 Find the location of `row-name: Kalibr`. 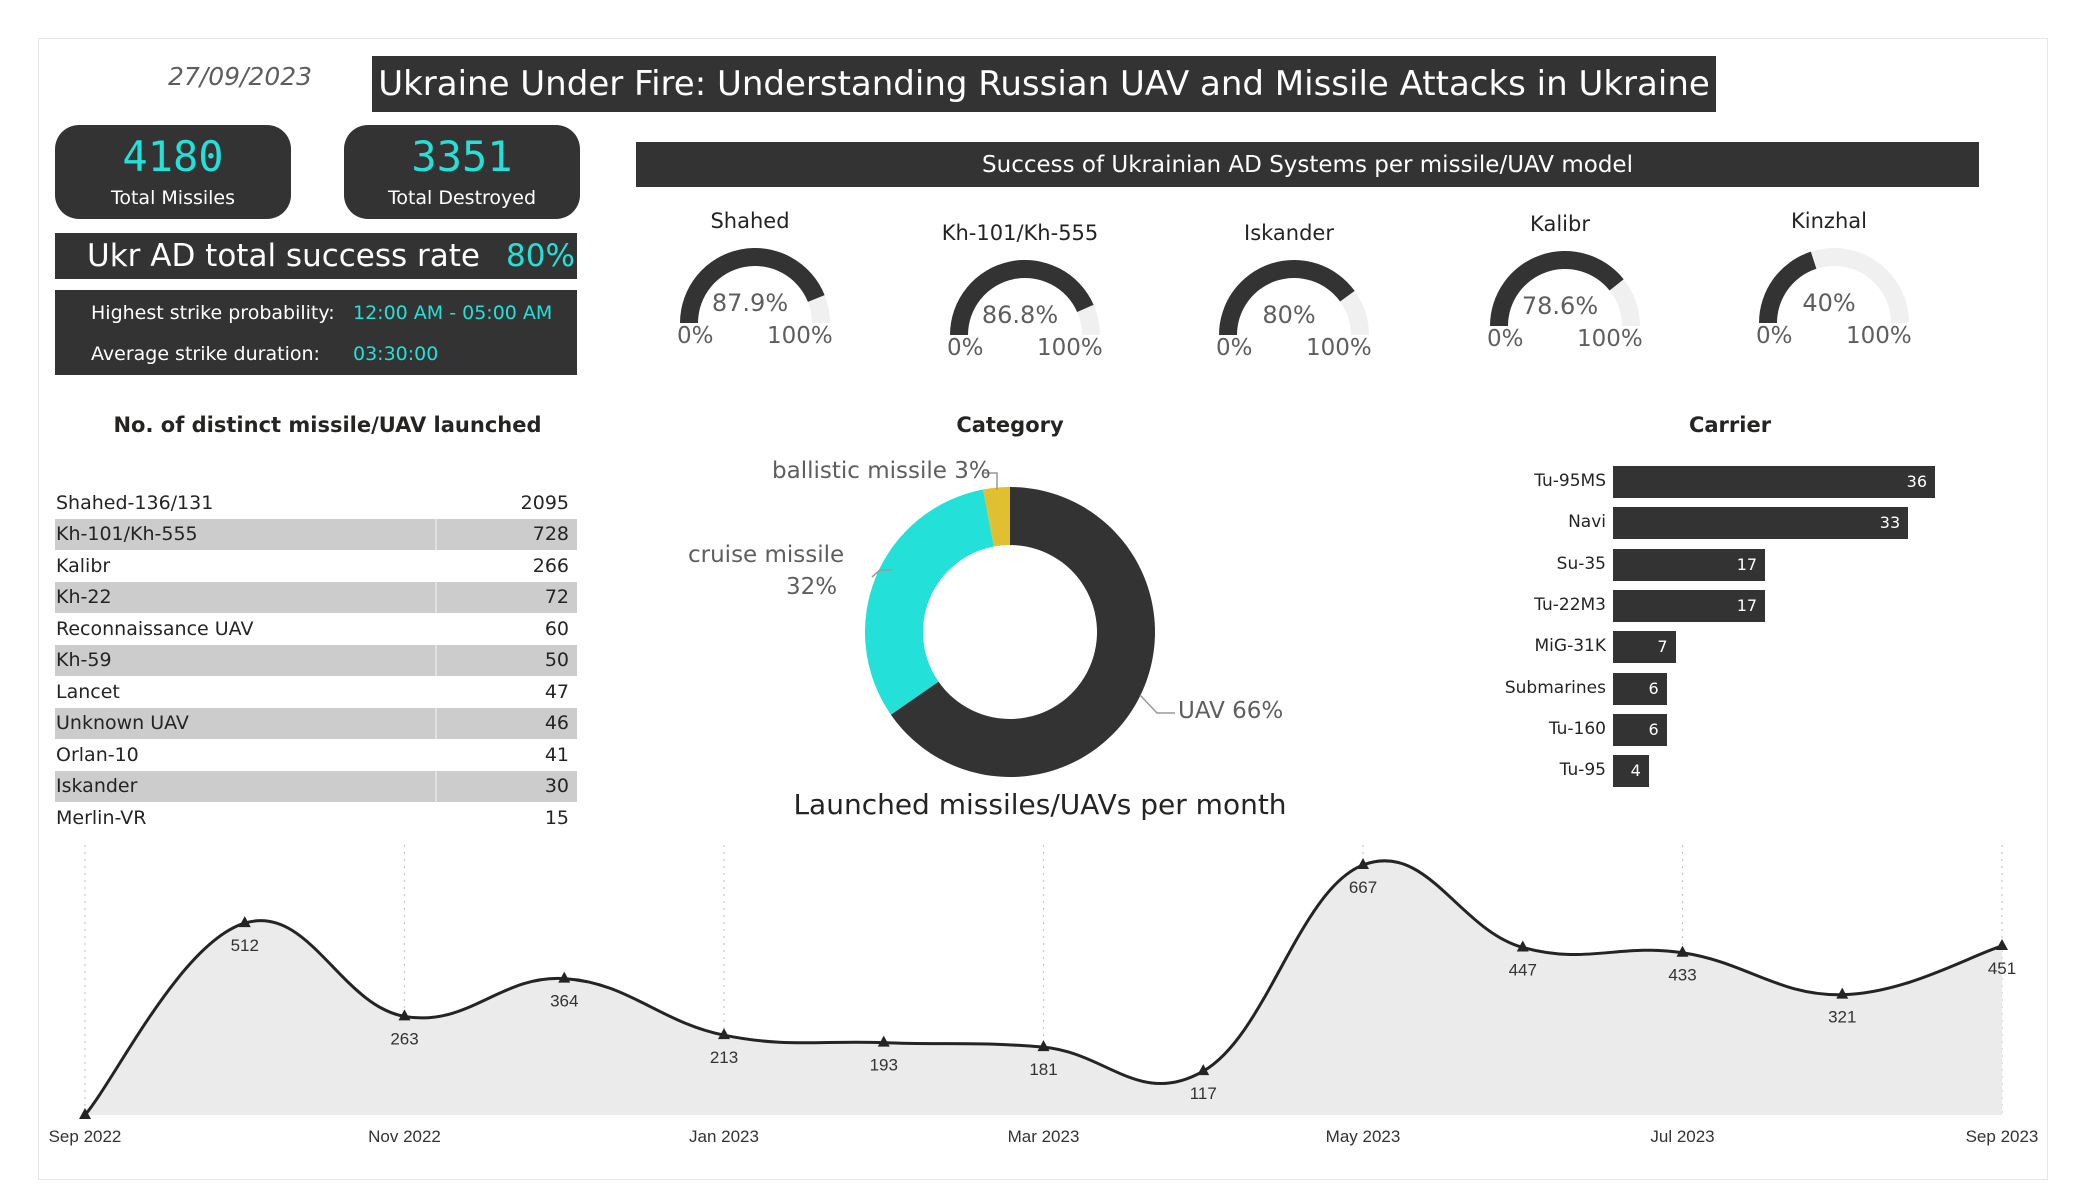

row-name: Kalibr is located at coordinates (83, 565).